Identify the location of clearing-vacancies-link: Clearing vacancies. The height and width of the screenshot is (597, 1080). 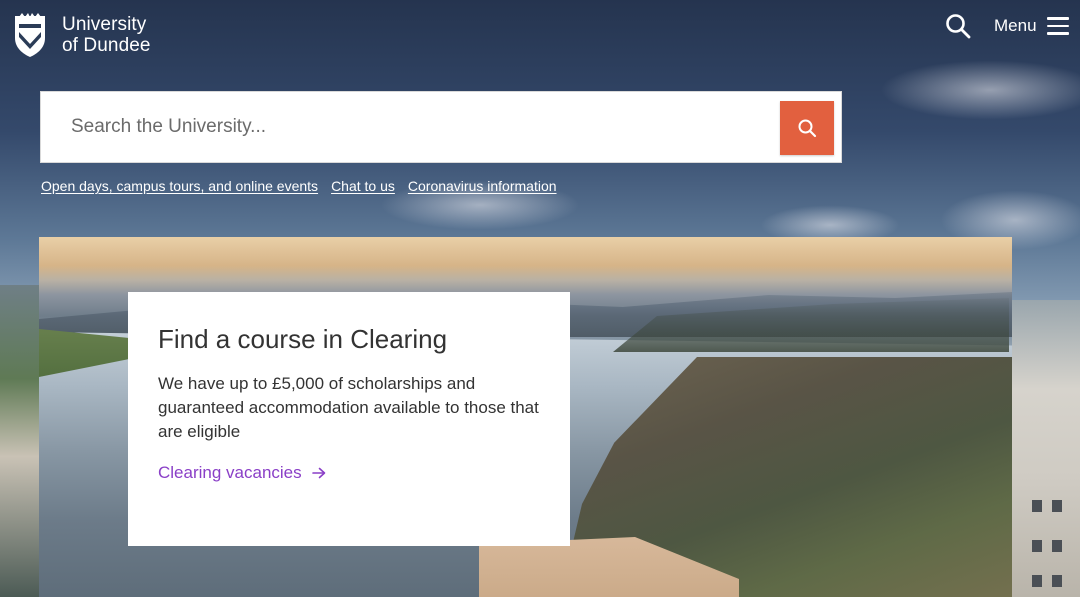
(242, 473).